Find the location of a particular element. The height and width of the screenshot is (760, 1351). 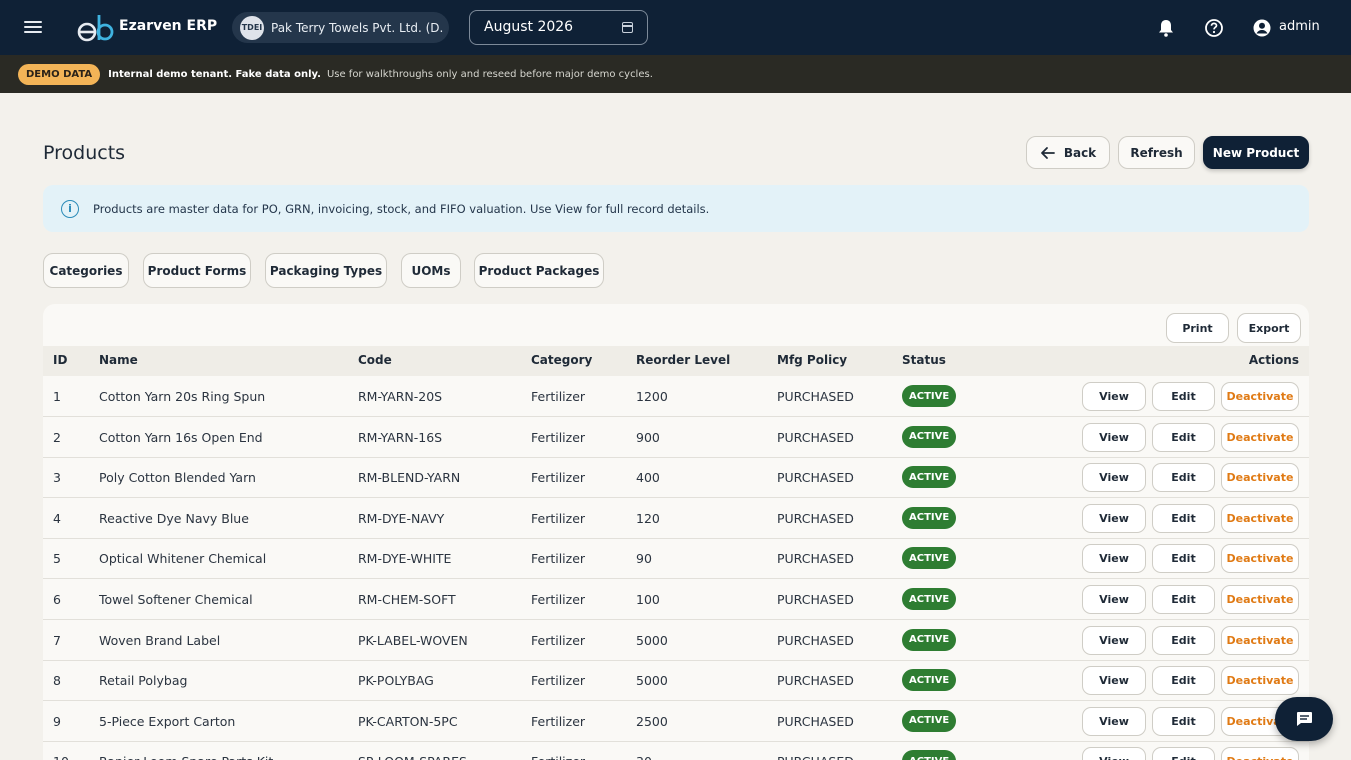

cell-name: Towel Softener Chemical is located at coordinates (176, 599).